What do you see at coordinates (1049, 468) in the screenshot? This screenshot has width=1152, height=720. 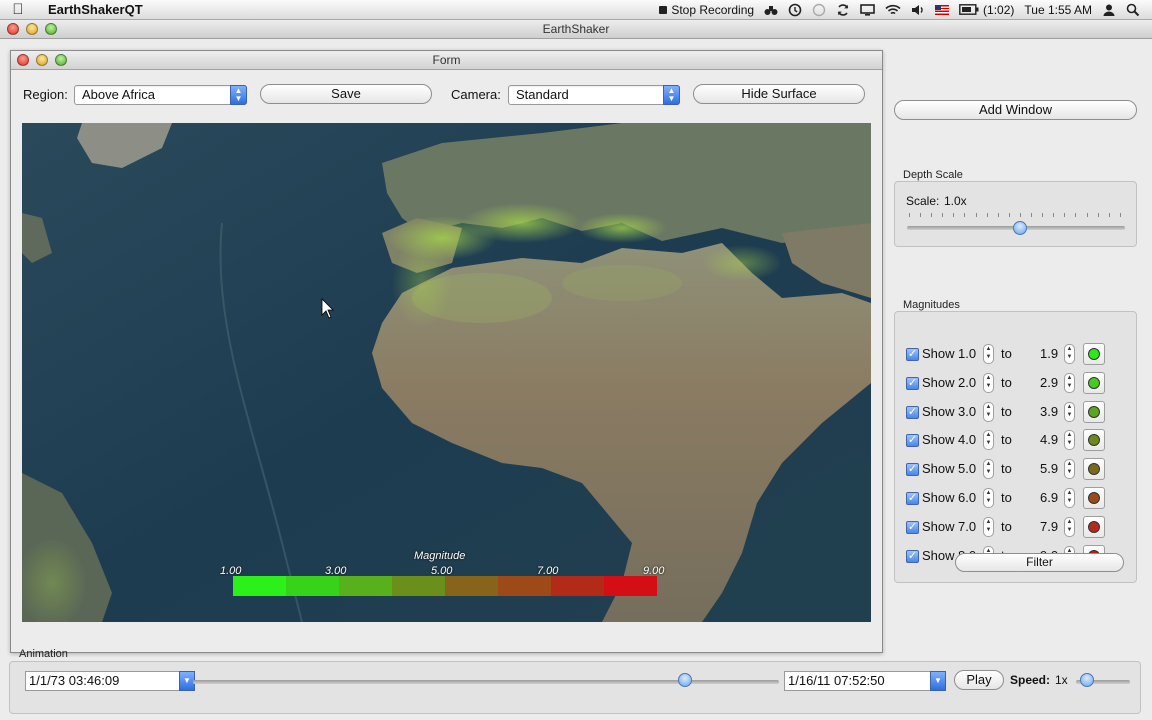 I see `max-magnitude-value: 5.9` at bounding box center [1049, 468].